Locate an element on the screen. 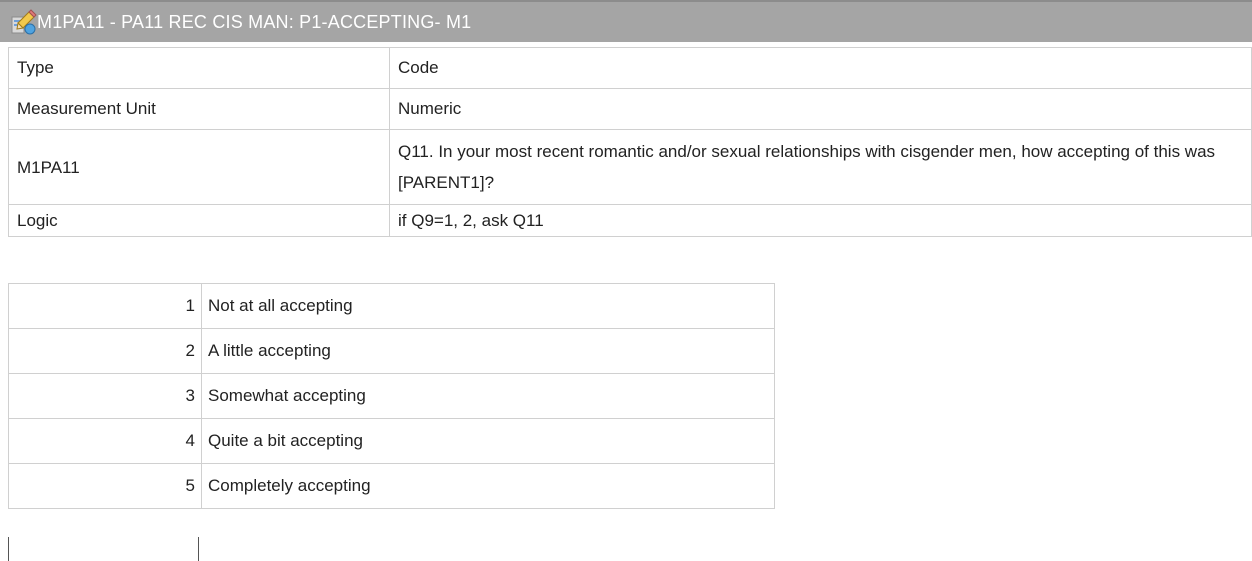 Image resolution: width=1252 pixels, height=561 pixels. table-row: Measurement Unit Numeric is located at coordinates (630, 109).